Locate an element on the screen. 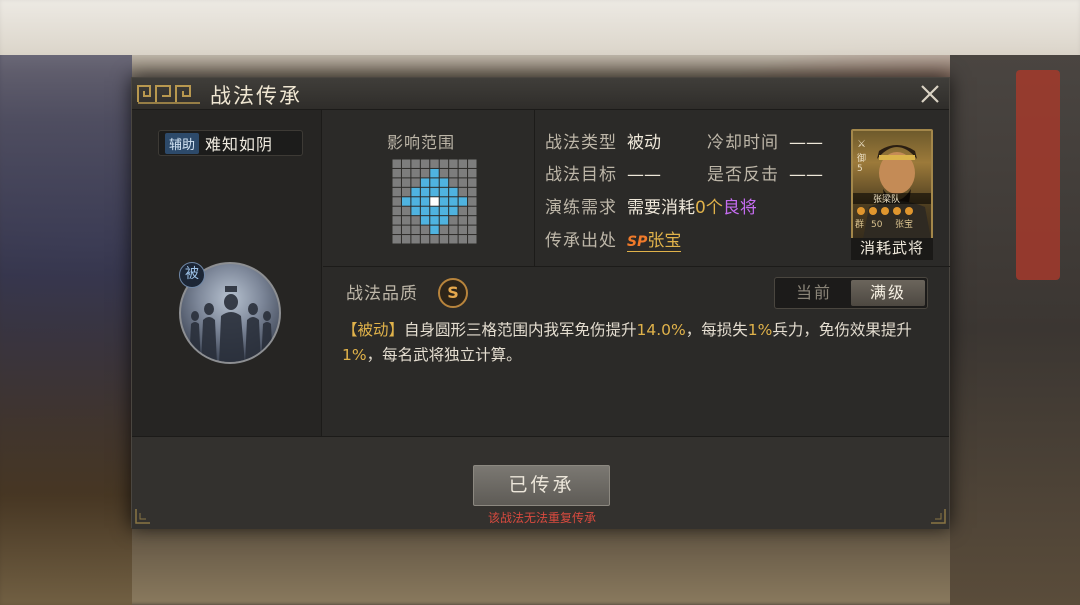 The height and width of the screenshot is (605, 1080). info-row-cooldown: 冷却时间 —— is located at coordinates (765, 140).